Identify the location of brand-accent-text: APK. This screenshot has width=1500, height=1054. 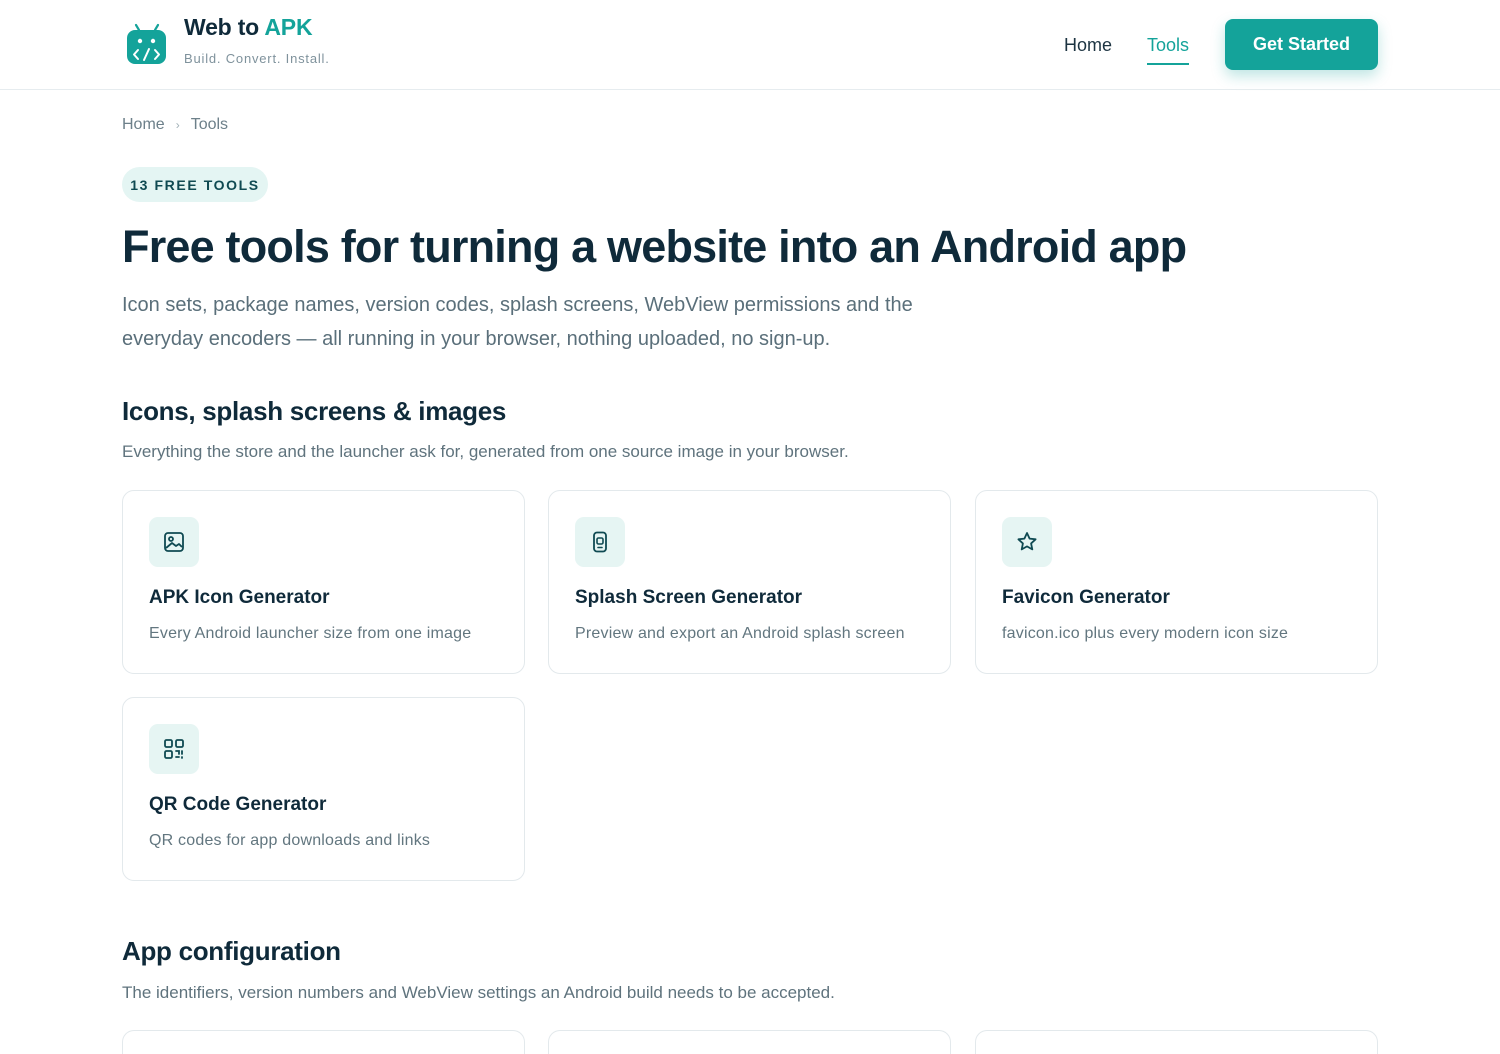
(288, 27).